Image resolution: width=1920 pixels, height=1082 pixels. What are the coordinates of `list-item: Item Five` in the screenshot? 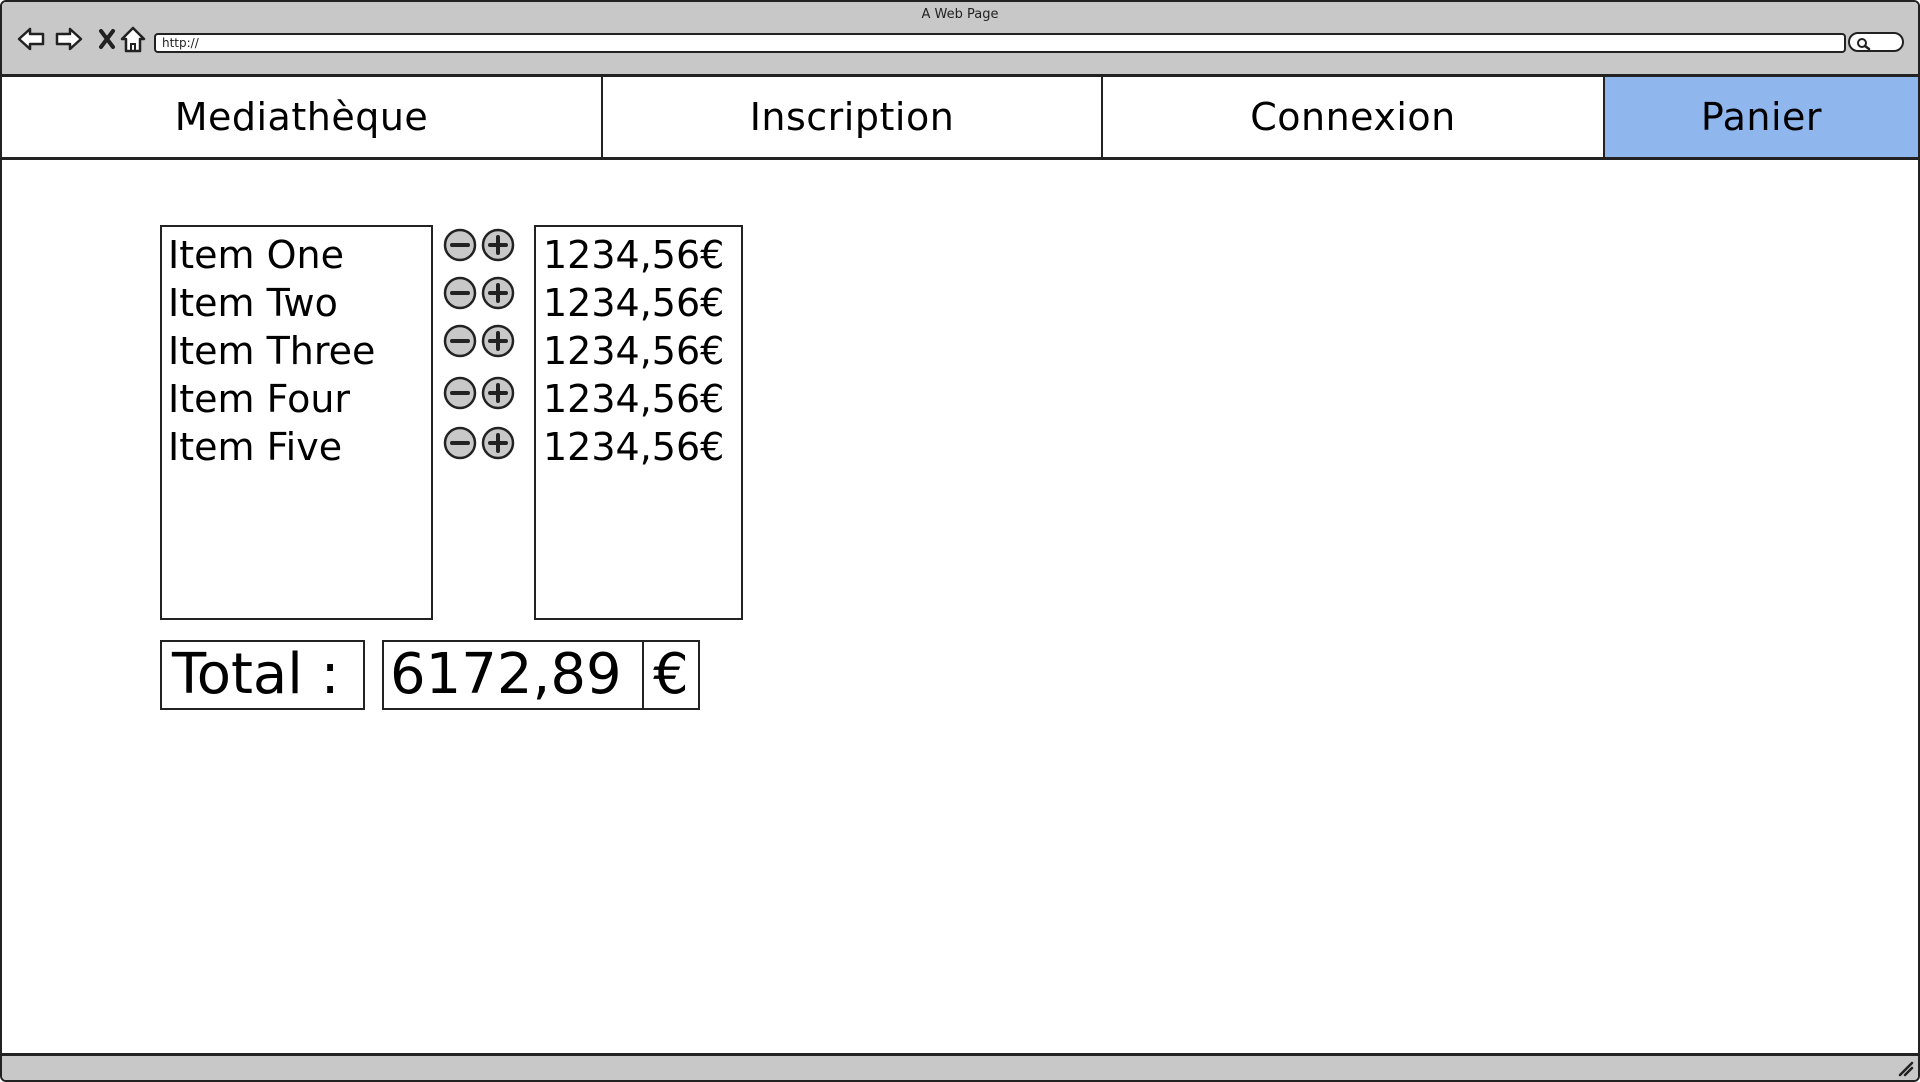 It's located at (299, 447).